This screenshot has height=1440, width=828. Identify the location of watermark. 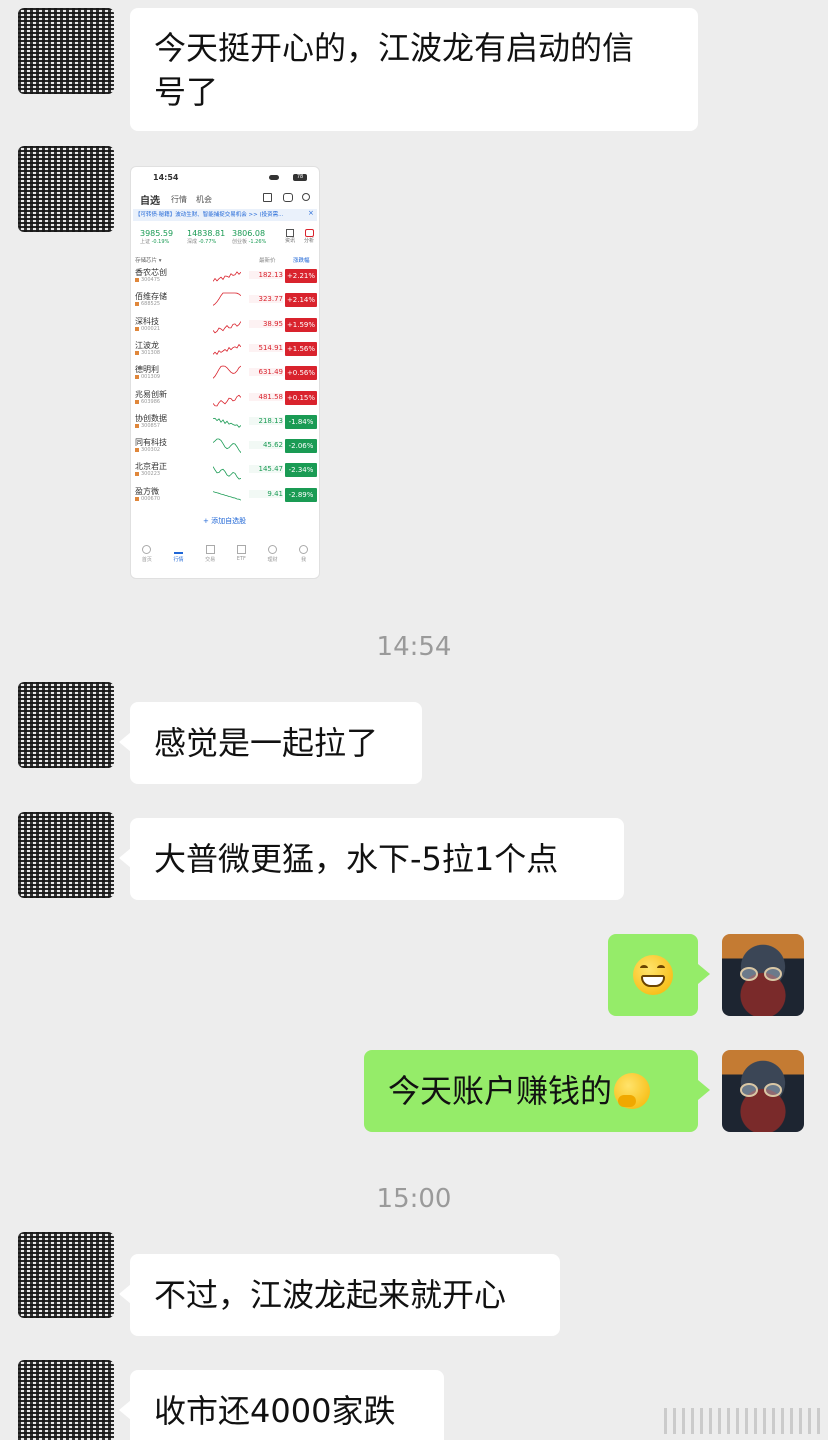
(744, 1421).